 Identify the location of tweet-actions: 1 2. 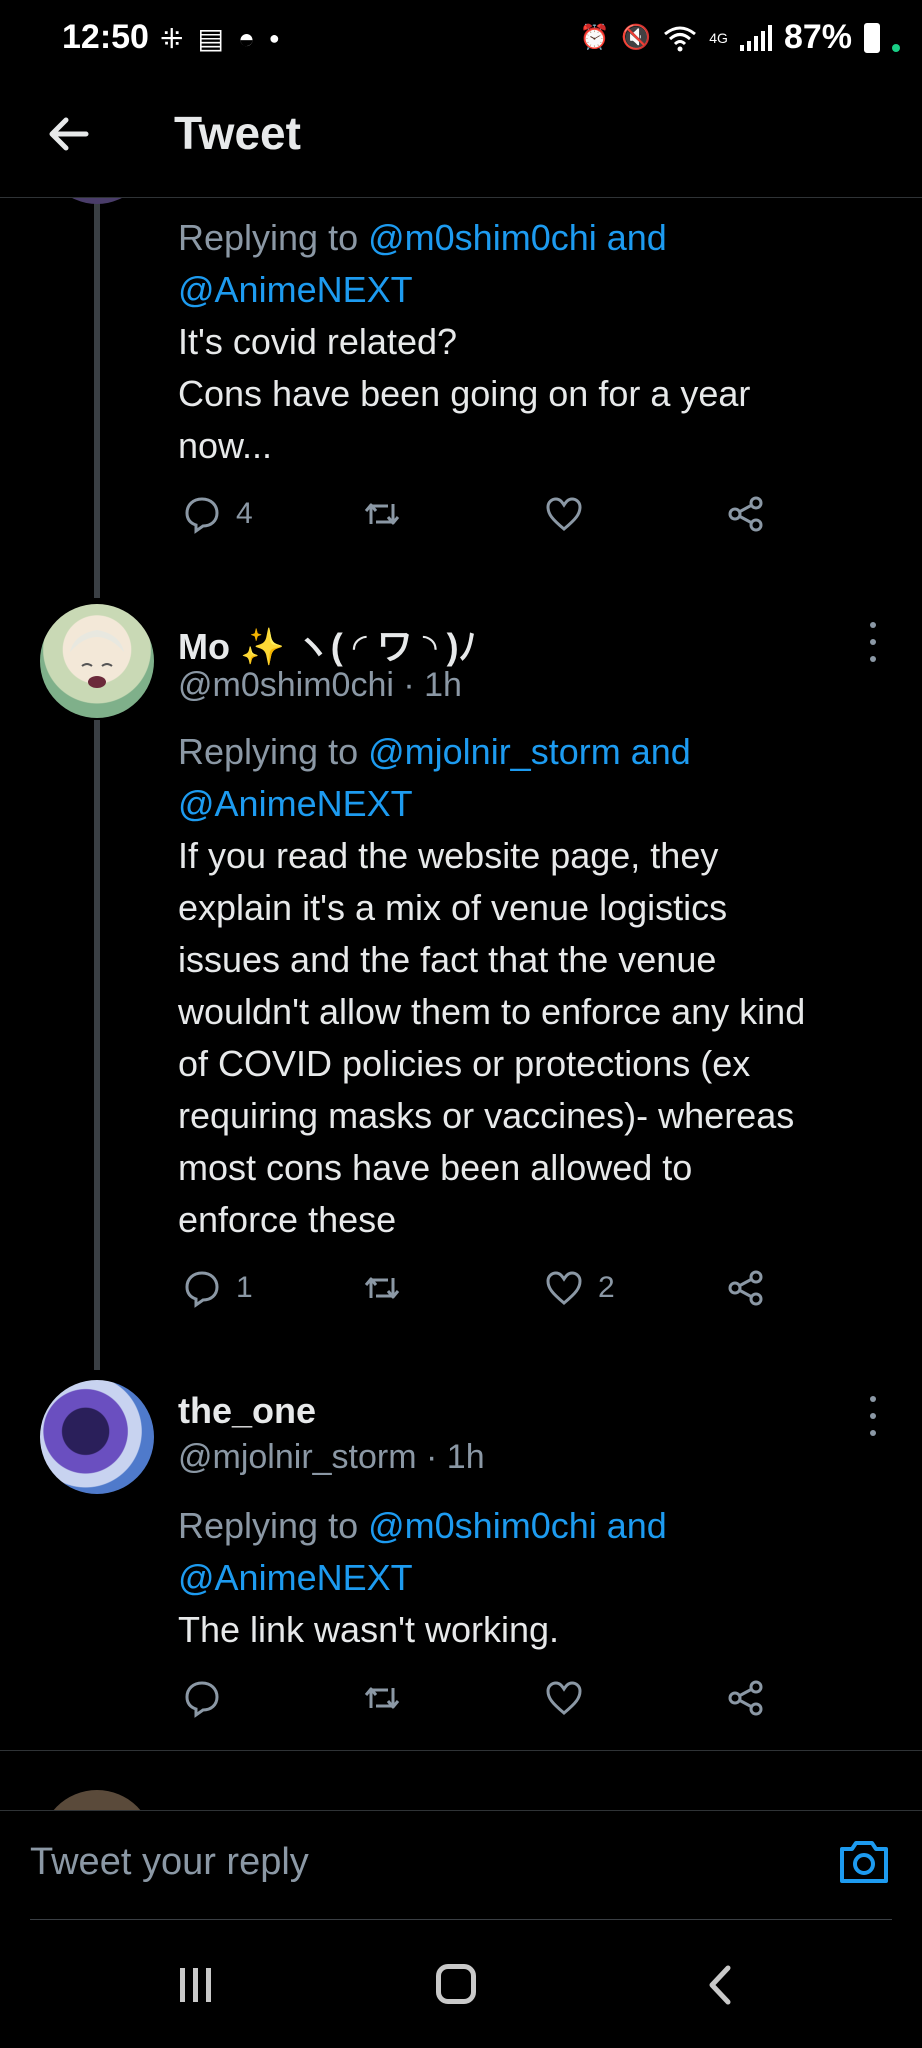
(488, 1293).